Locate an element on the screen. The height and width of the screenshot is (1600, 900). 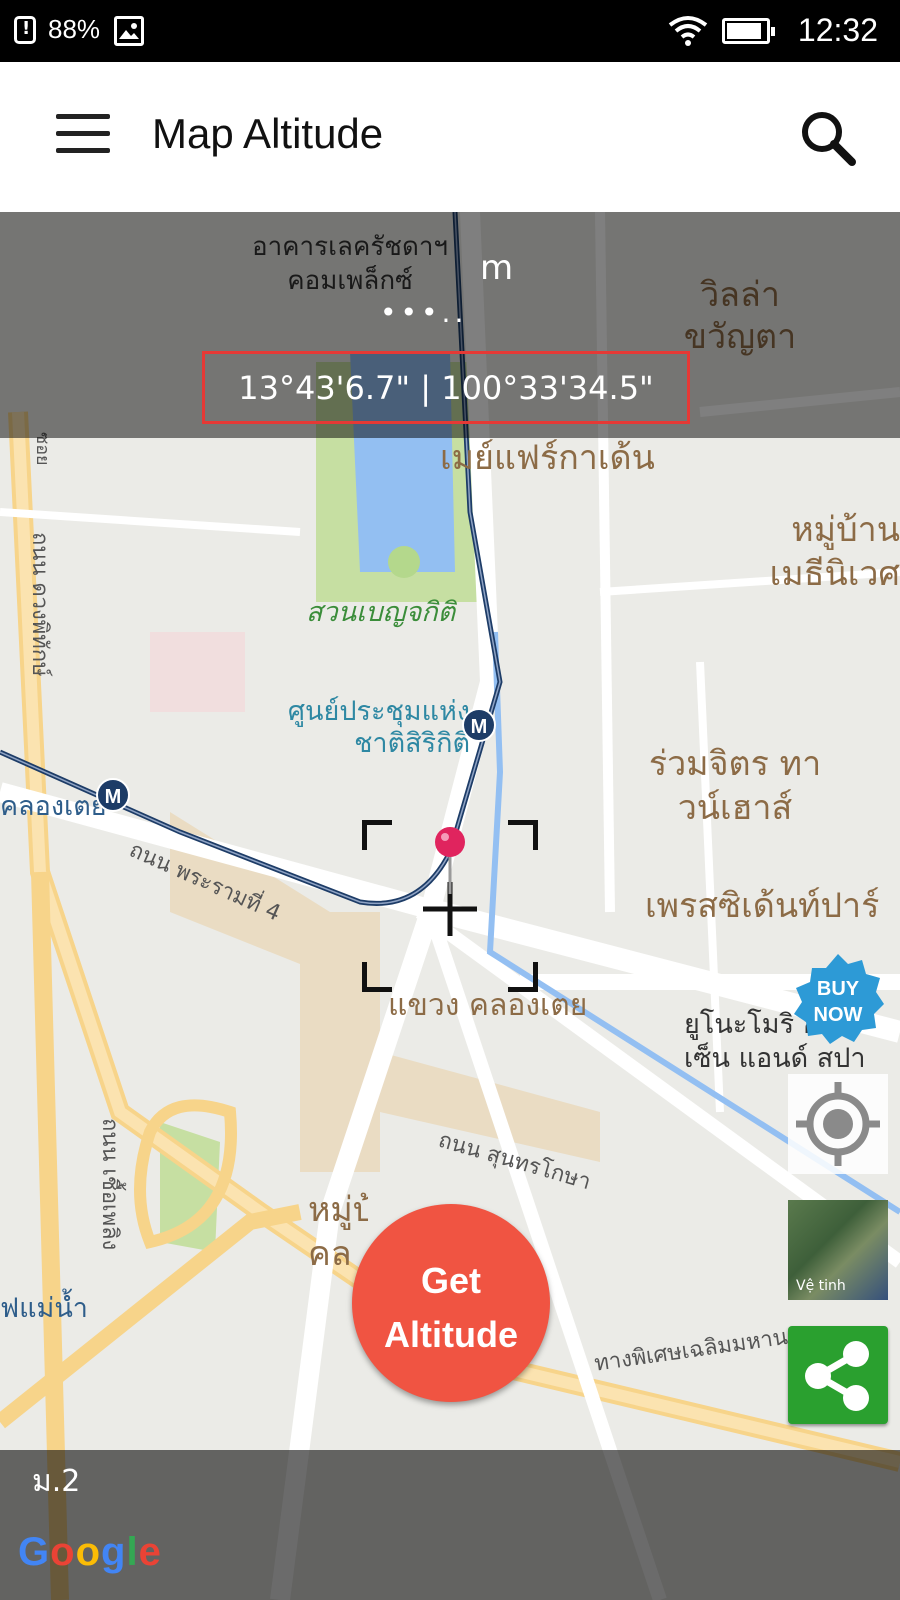
map-label-benjakitti-park: สวนเบญจกิติ is located at coordinates (381, 612).